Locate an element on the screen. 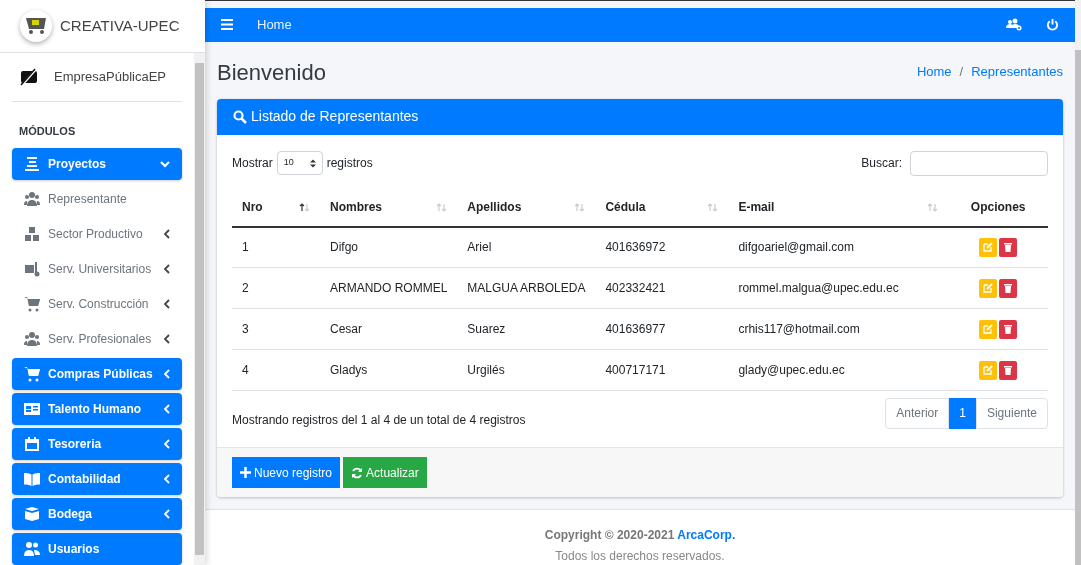  box-icon is located at coordinates (32, 514).